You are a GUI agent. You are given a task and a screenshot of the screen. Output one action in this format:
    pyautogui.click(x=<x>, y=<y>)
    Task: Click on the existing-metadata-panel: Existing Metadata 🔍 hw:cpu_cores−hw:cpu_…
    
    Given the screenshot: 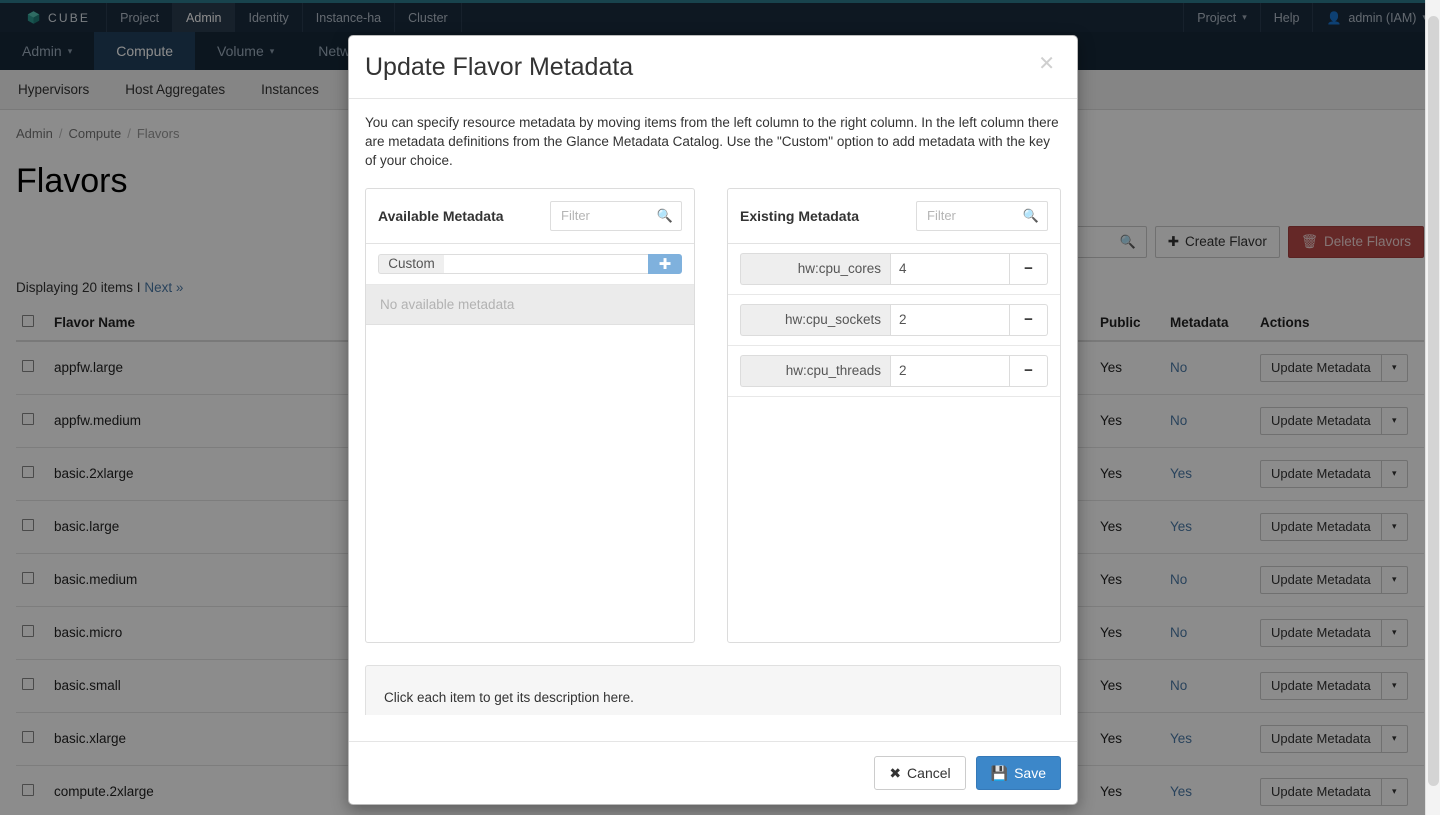 What is the action you would take?
    pyautogui.click(x=894, y=415)
    